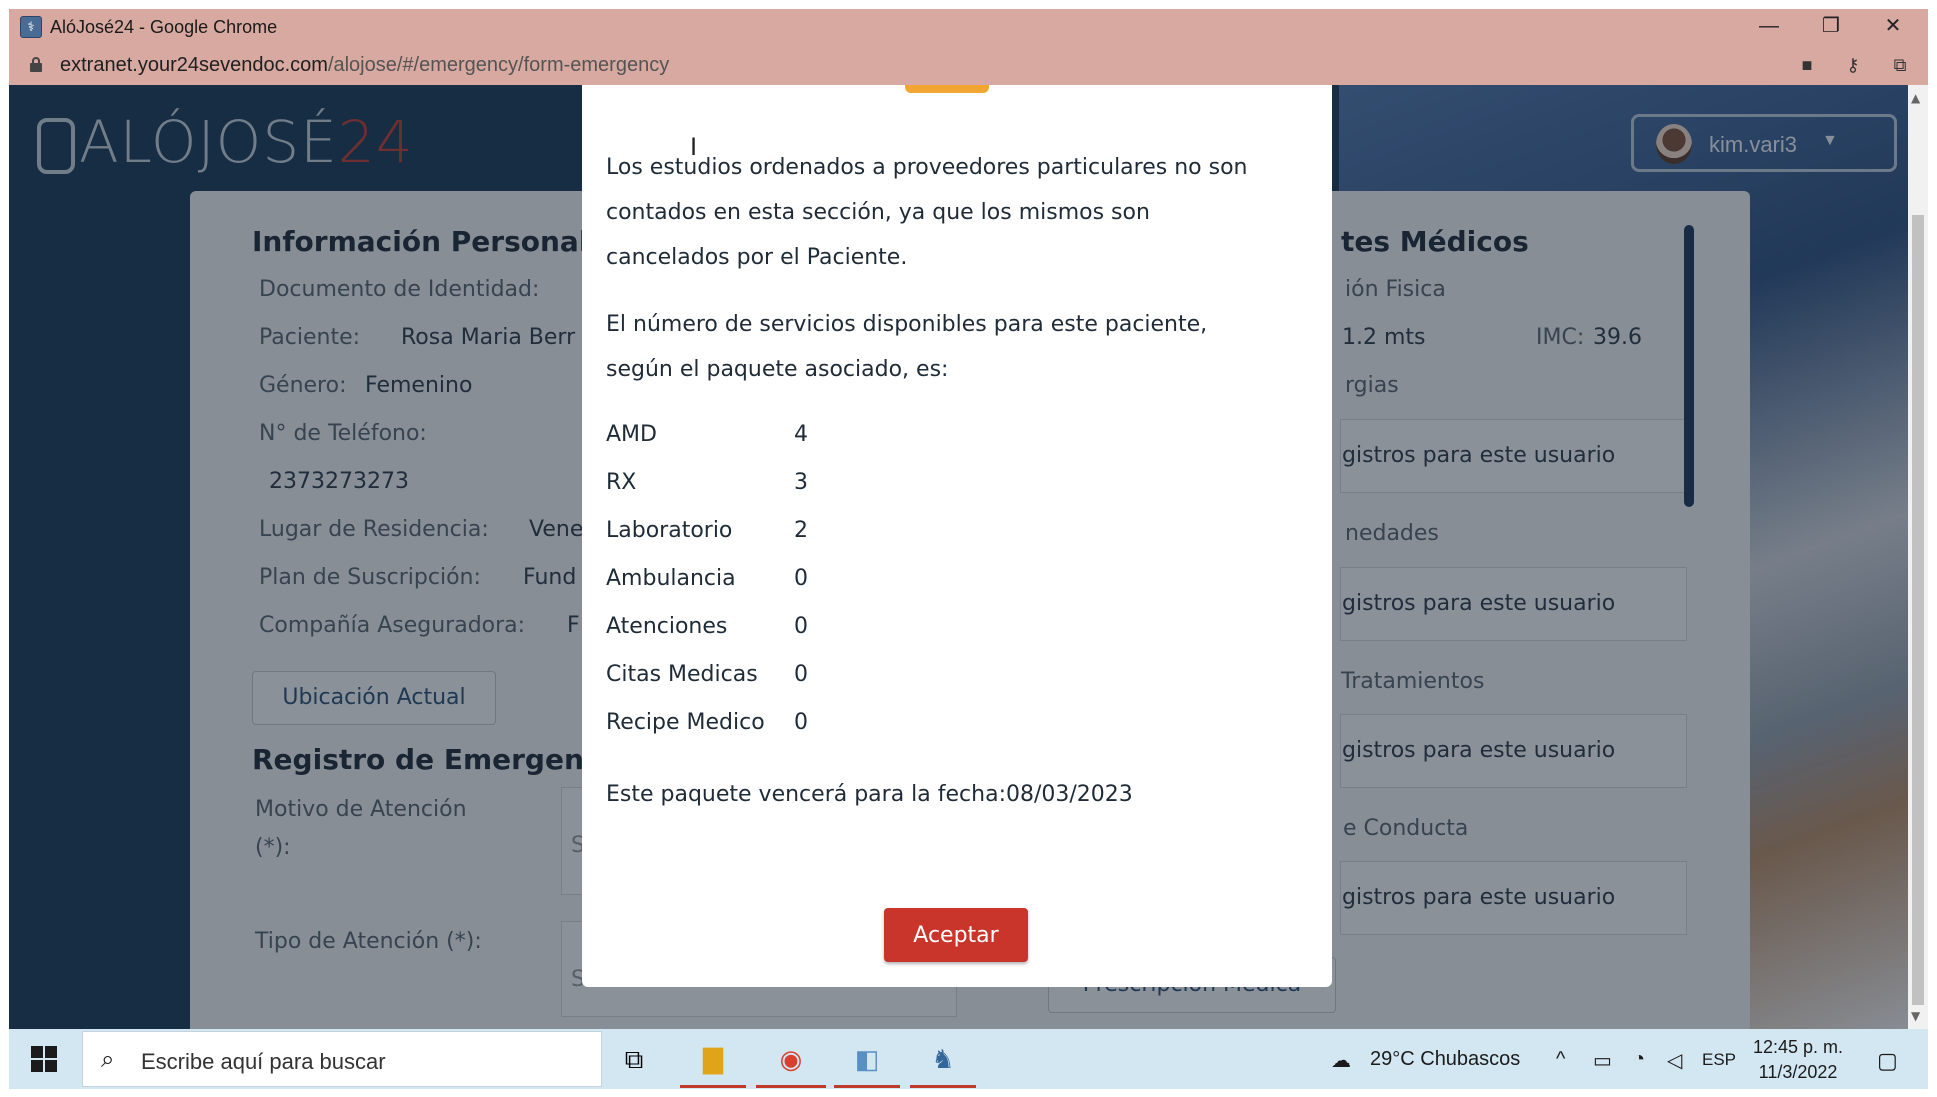 Image resolution: width=1937 pixels, height=1097 pixels. What do you see at coordinates (694, 147) in the screenshot?
I see `text-cursor-icon: I` at bounding box center [694, 147].